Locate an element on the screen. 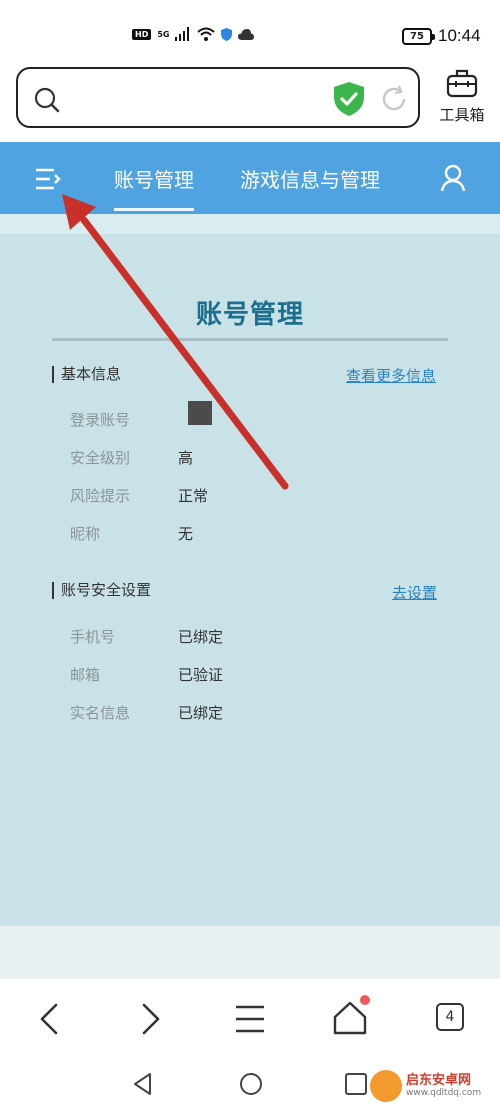 The image size is (500, 1111). site-nav-bar: 账号管理 游戏信息与管理 is located at coordinates (250, 178).